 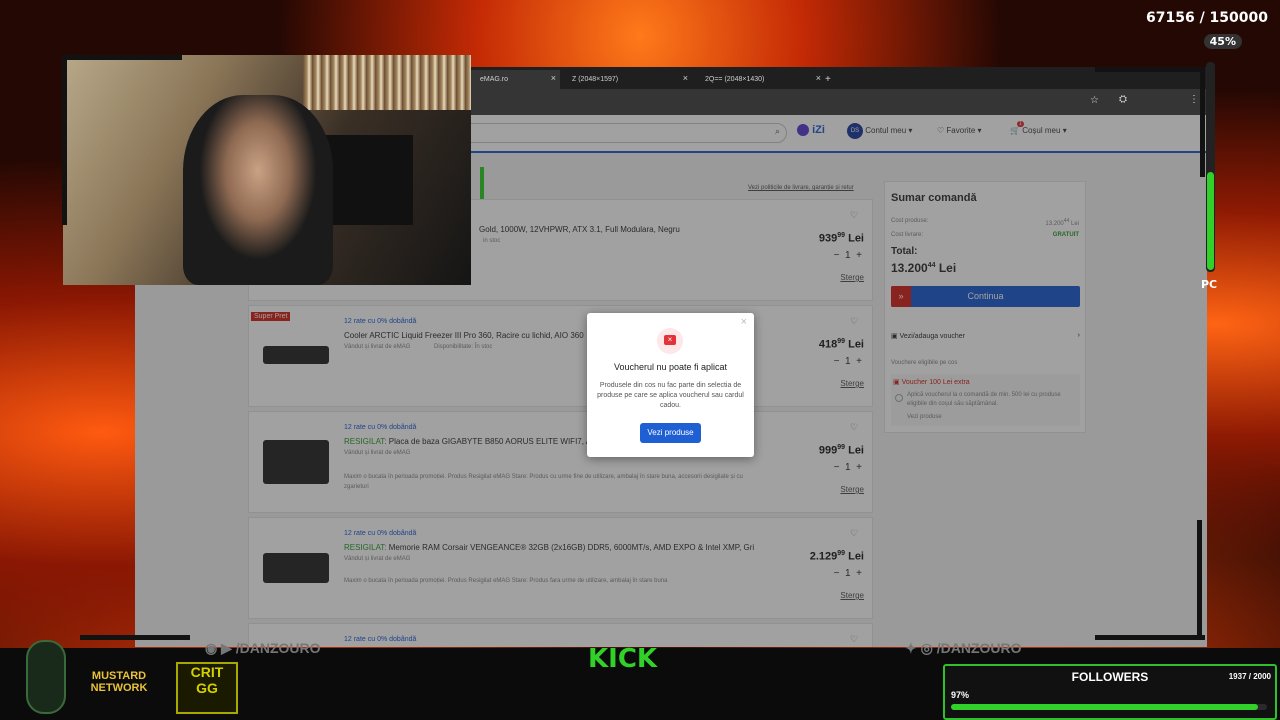 What do you see at coordinates (135, 637) in the screenshot?
I see `frame-corner-bl` at bounding box center [135, 637].